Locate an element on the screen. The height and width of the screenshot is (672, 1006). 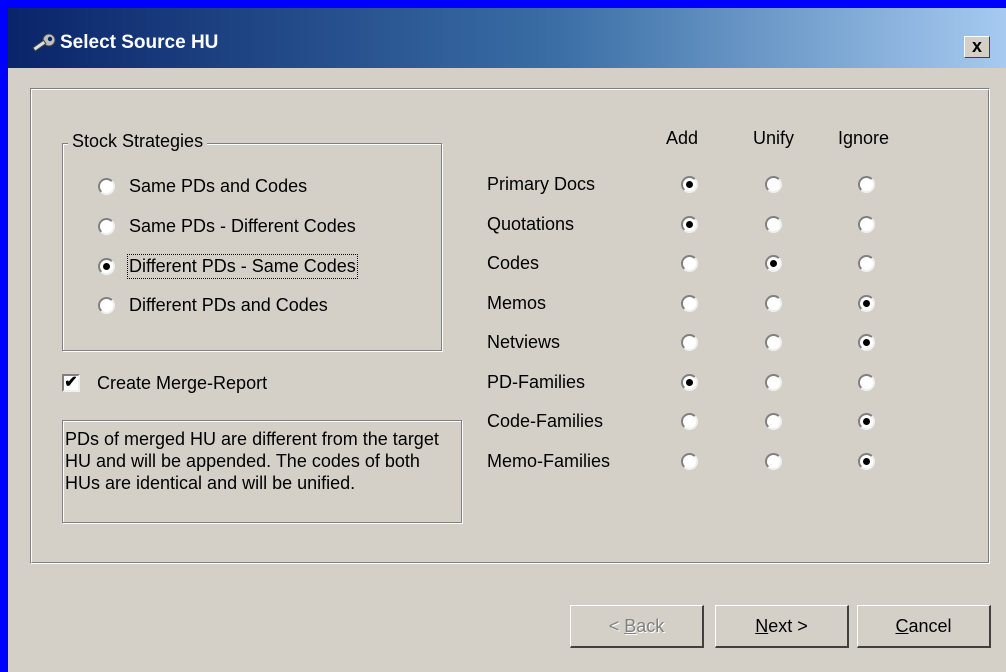
stock-strategy-label: Different PDs - Same Codes is located at coordinates (242, 266).